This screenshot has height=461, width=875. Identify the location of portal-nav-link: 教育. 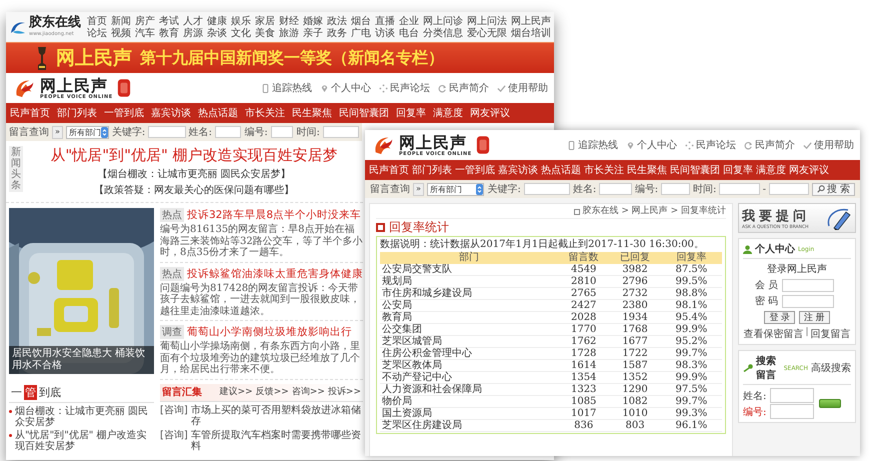
(169, 33).